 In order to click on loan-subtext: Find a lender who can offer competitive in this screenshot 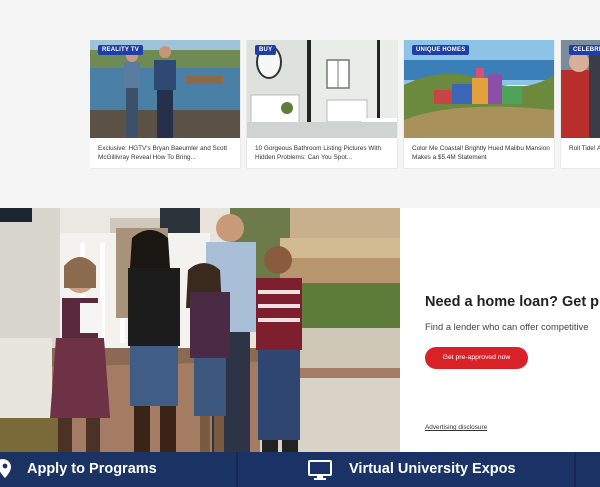, I will do `click(507, 326)`.